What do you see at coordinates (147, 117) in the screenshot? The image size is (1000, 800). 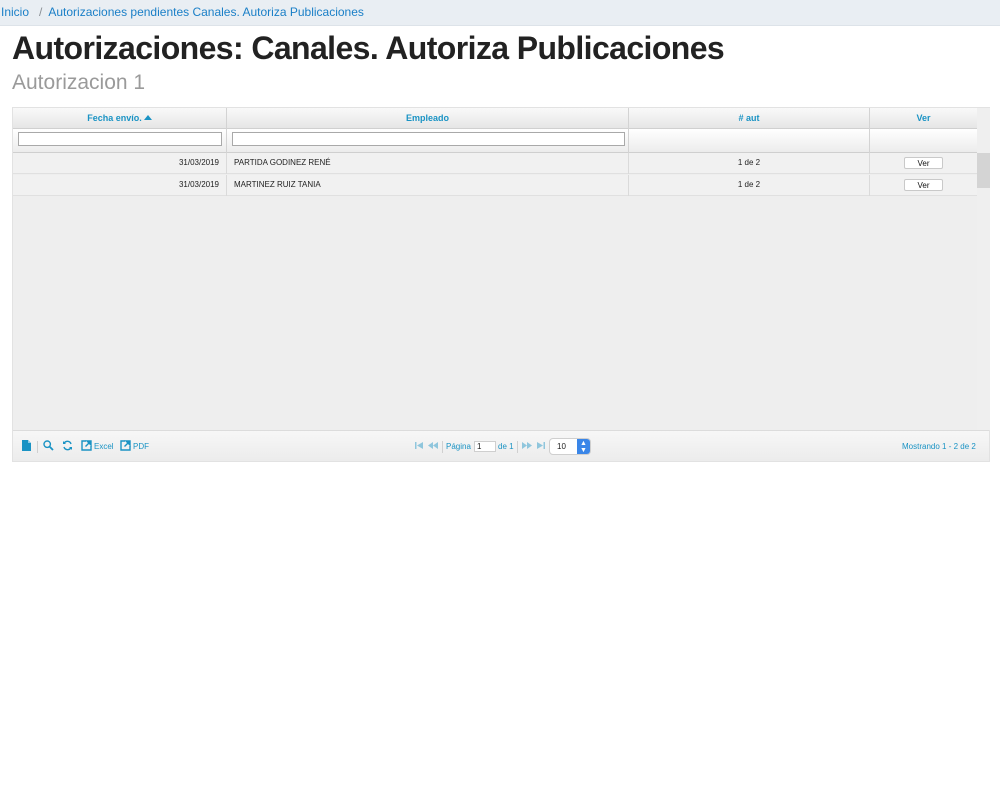 I see `sort-ascending-icon` at bounding box center [147, 117].